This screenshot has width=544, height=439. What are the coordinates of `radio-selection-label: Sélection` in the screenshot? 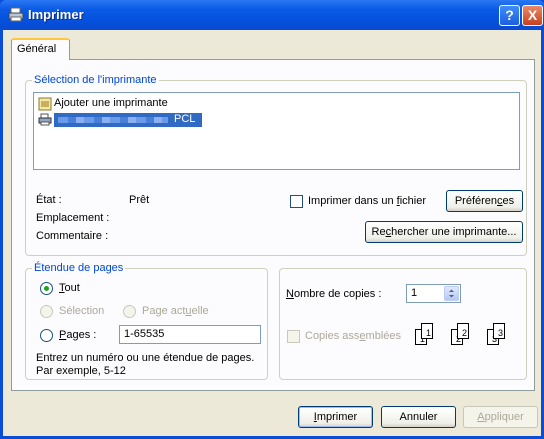 It's located at (81, 311).